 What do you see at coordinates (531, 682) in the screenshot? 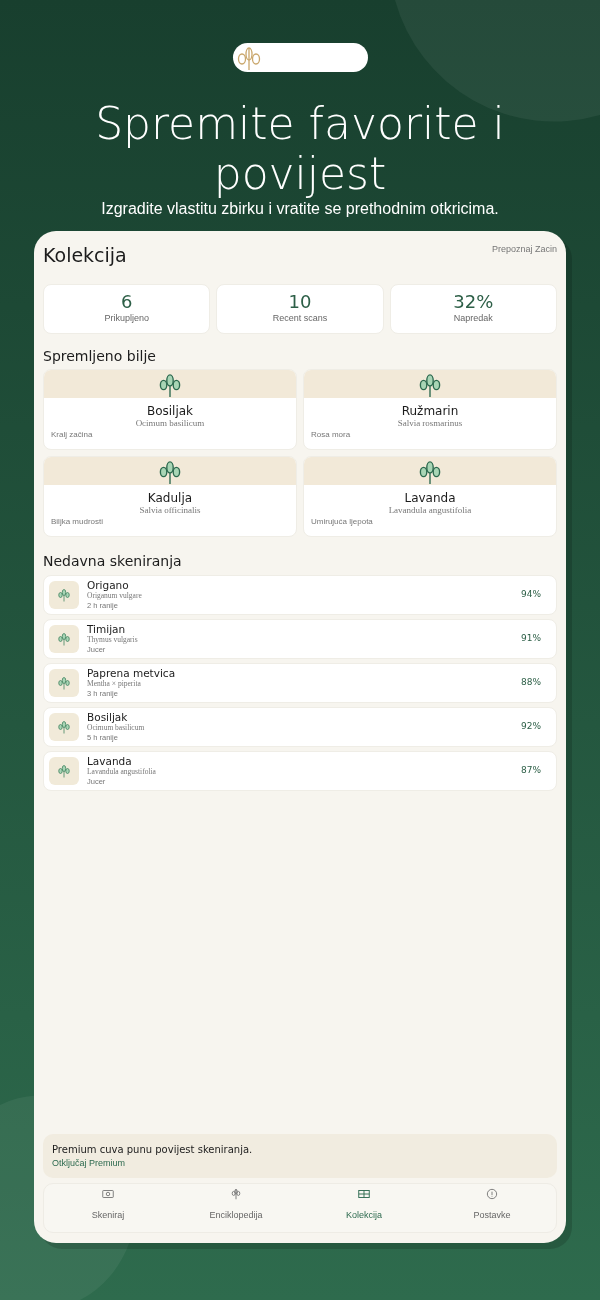
I see `match-score: 88%` at bounding box center [531, 682].